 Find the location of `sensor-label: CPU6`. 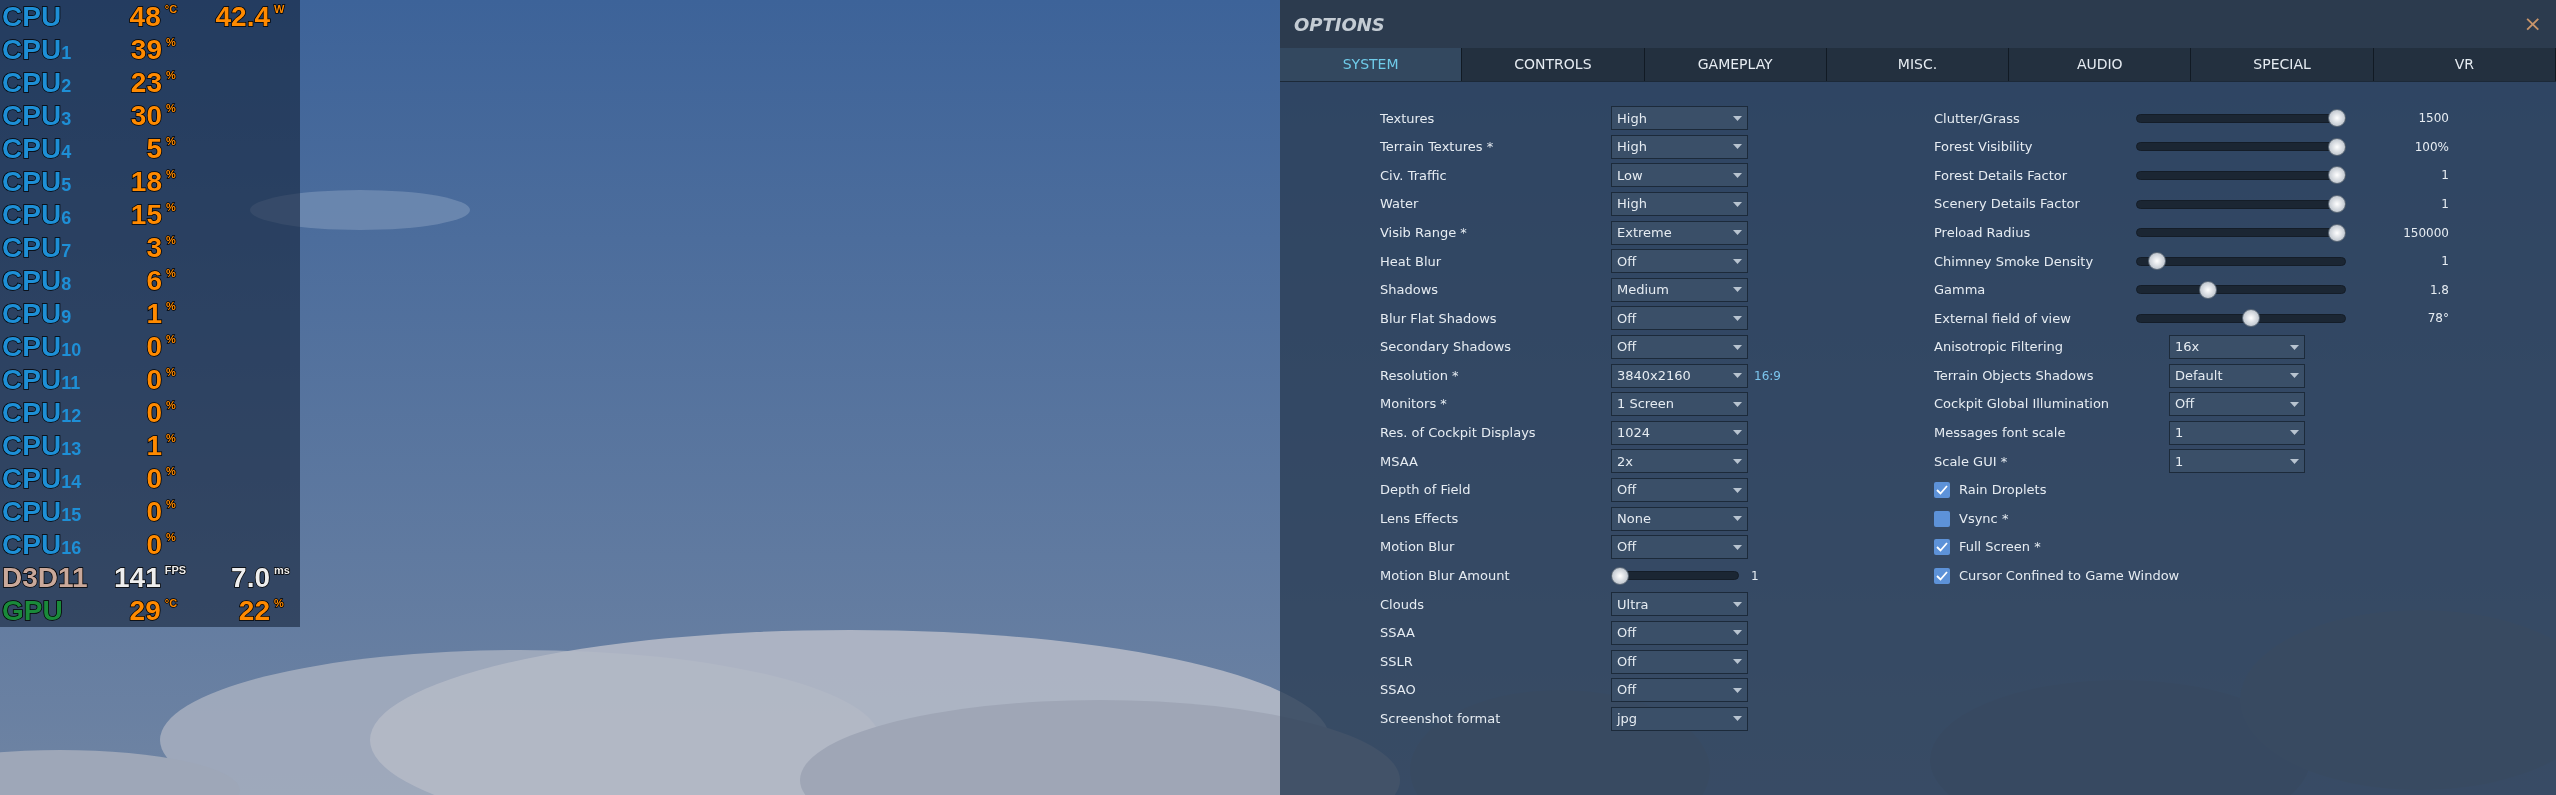

sensor-label: CPU6 is located at coordinates (37, 214).